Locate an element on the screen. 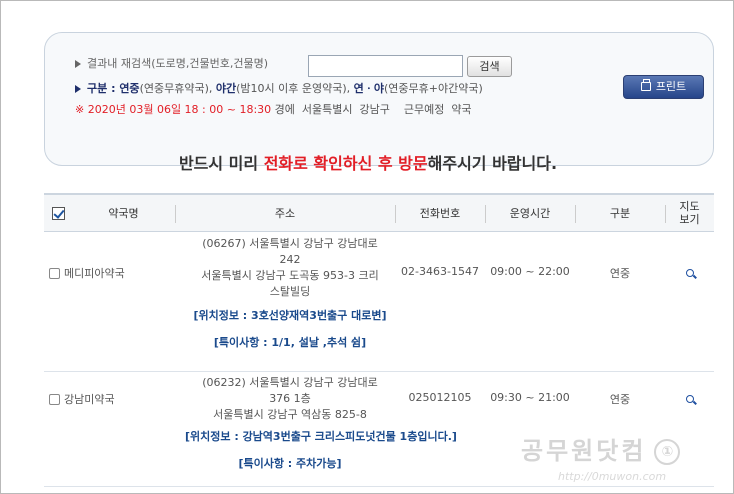  address-line: 스탈빌딩 is located at coordinates (290, 291).